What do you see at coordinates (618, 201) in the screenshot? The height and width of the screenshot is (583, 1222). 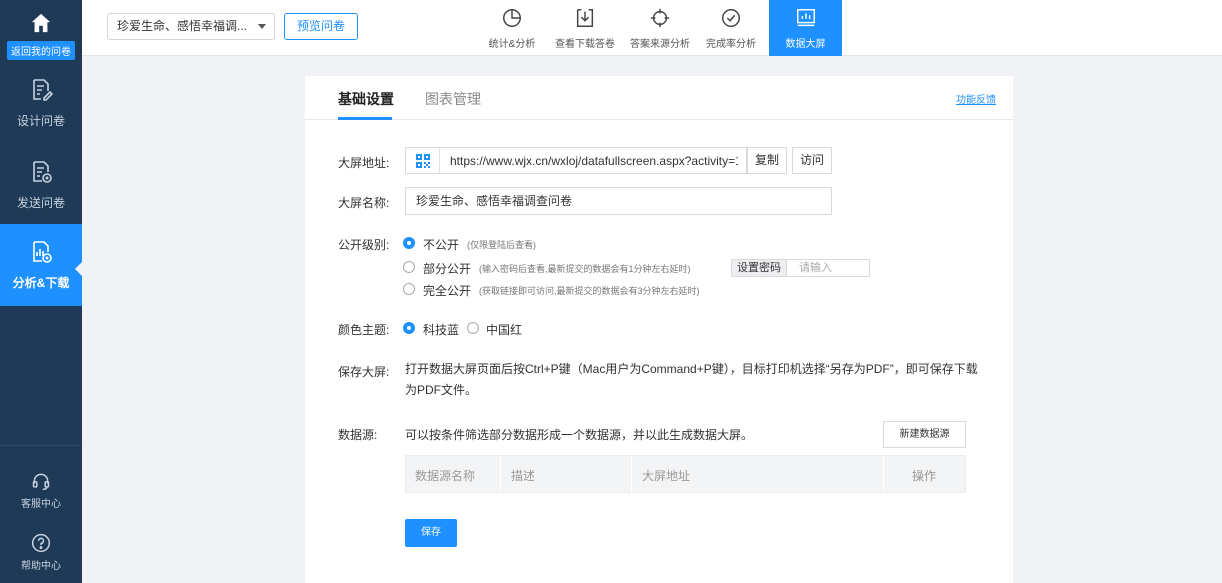 I see `screen-name-input: 珍爱生命、感悟幸福调查问卷` at bounding box center [618, 201].